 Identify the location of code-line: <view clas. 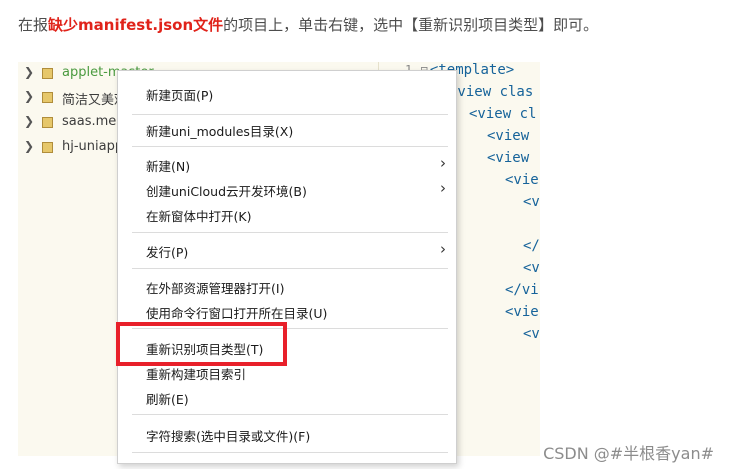
(491, 95).